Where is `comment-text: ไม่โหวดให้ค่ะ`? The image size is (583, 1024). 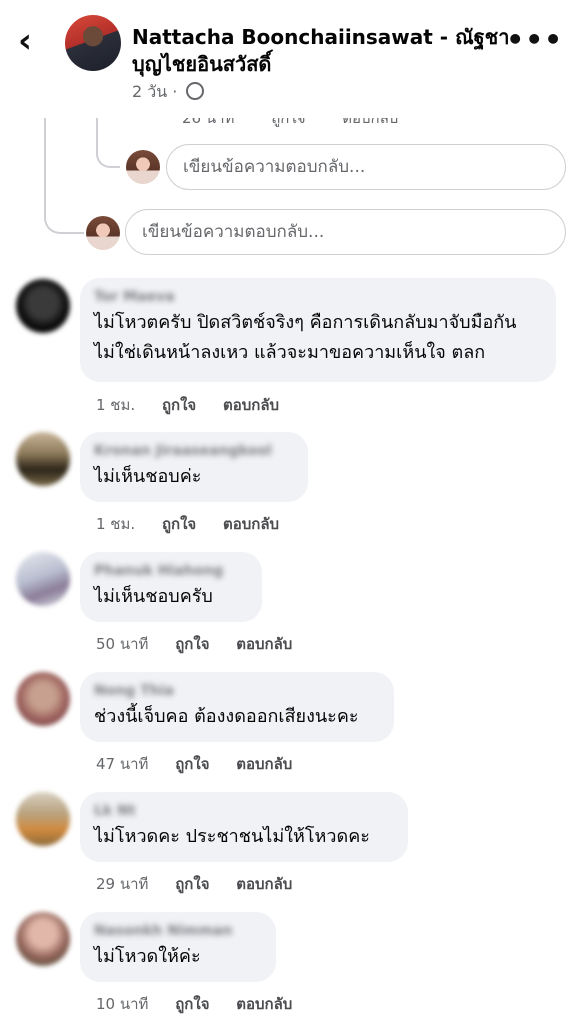
comment-text: ไม่โหวดให้ค่ะ is located at coordinates (147, 956).